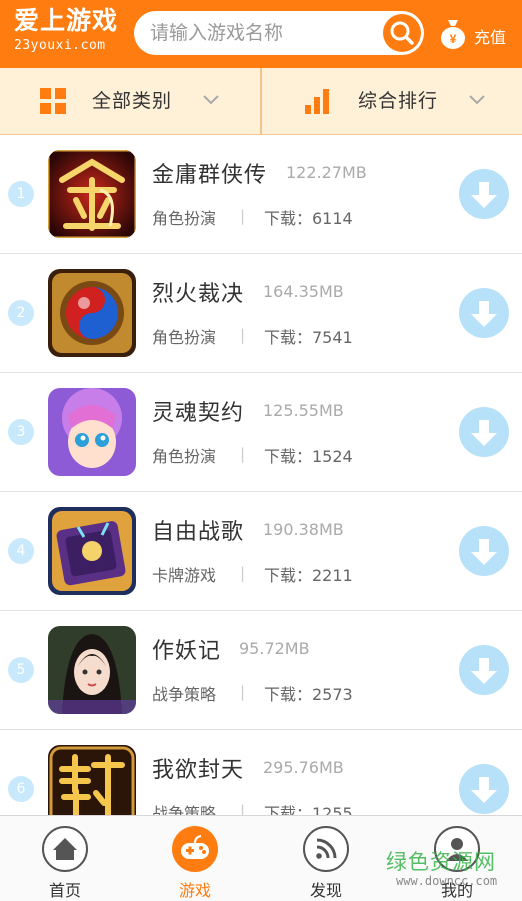 Image resolution: width=522 pixels, height=901 pixels. Describe the element at coordinates (65, 849) in the screenshot. I see `home-icon` at that location.